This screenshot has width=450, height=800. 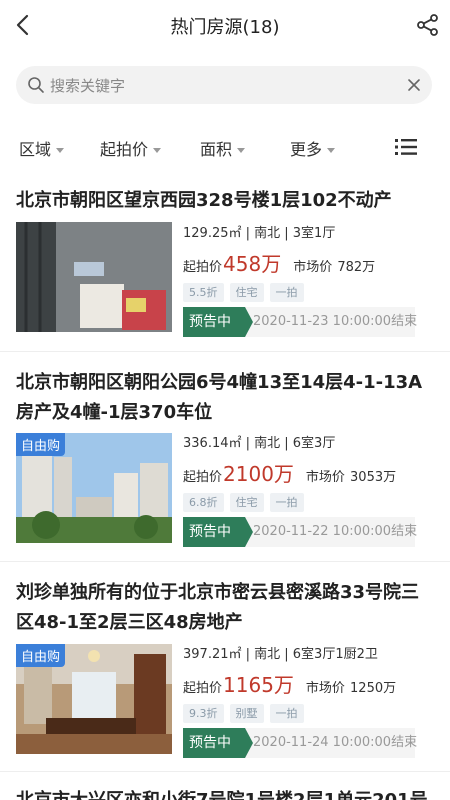 I want to click on market-price: 3053万, so click(x=373, y=477).